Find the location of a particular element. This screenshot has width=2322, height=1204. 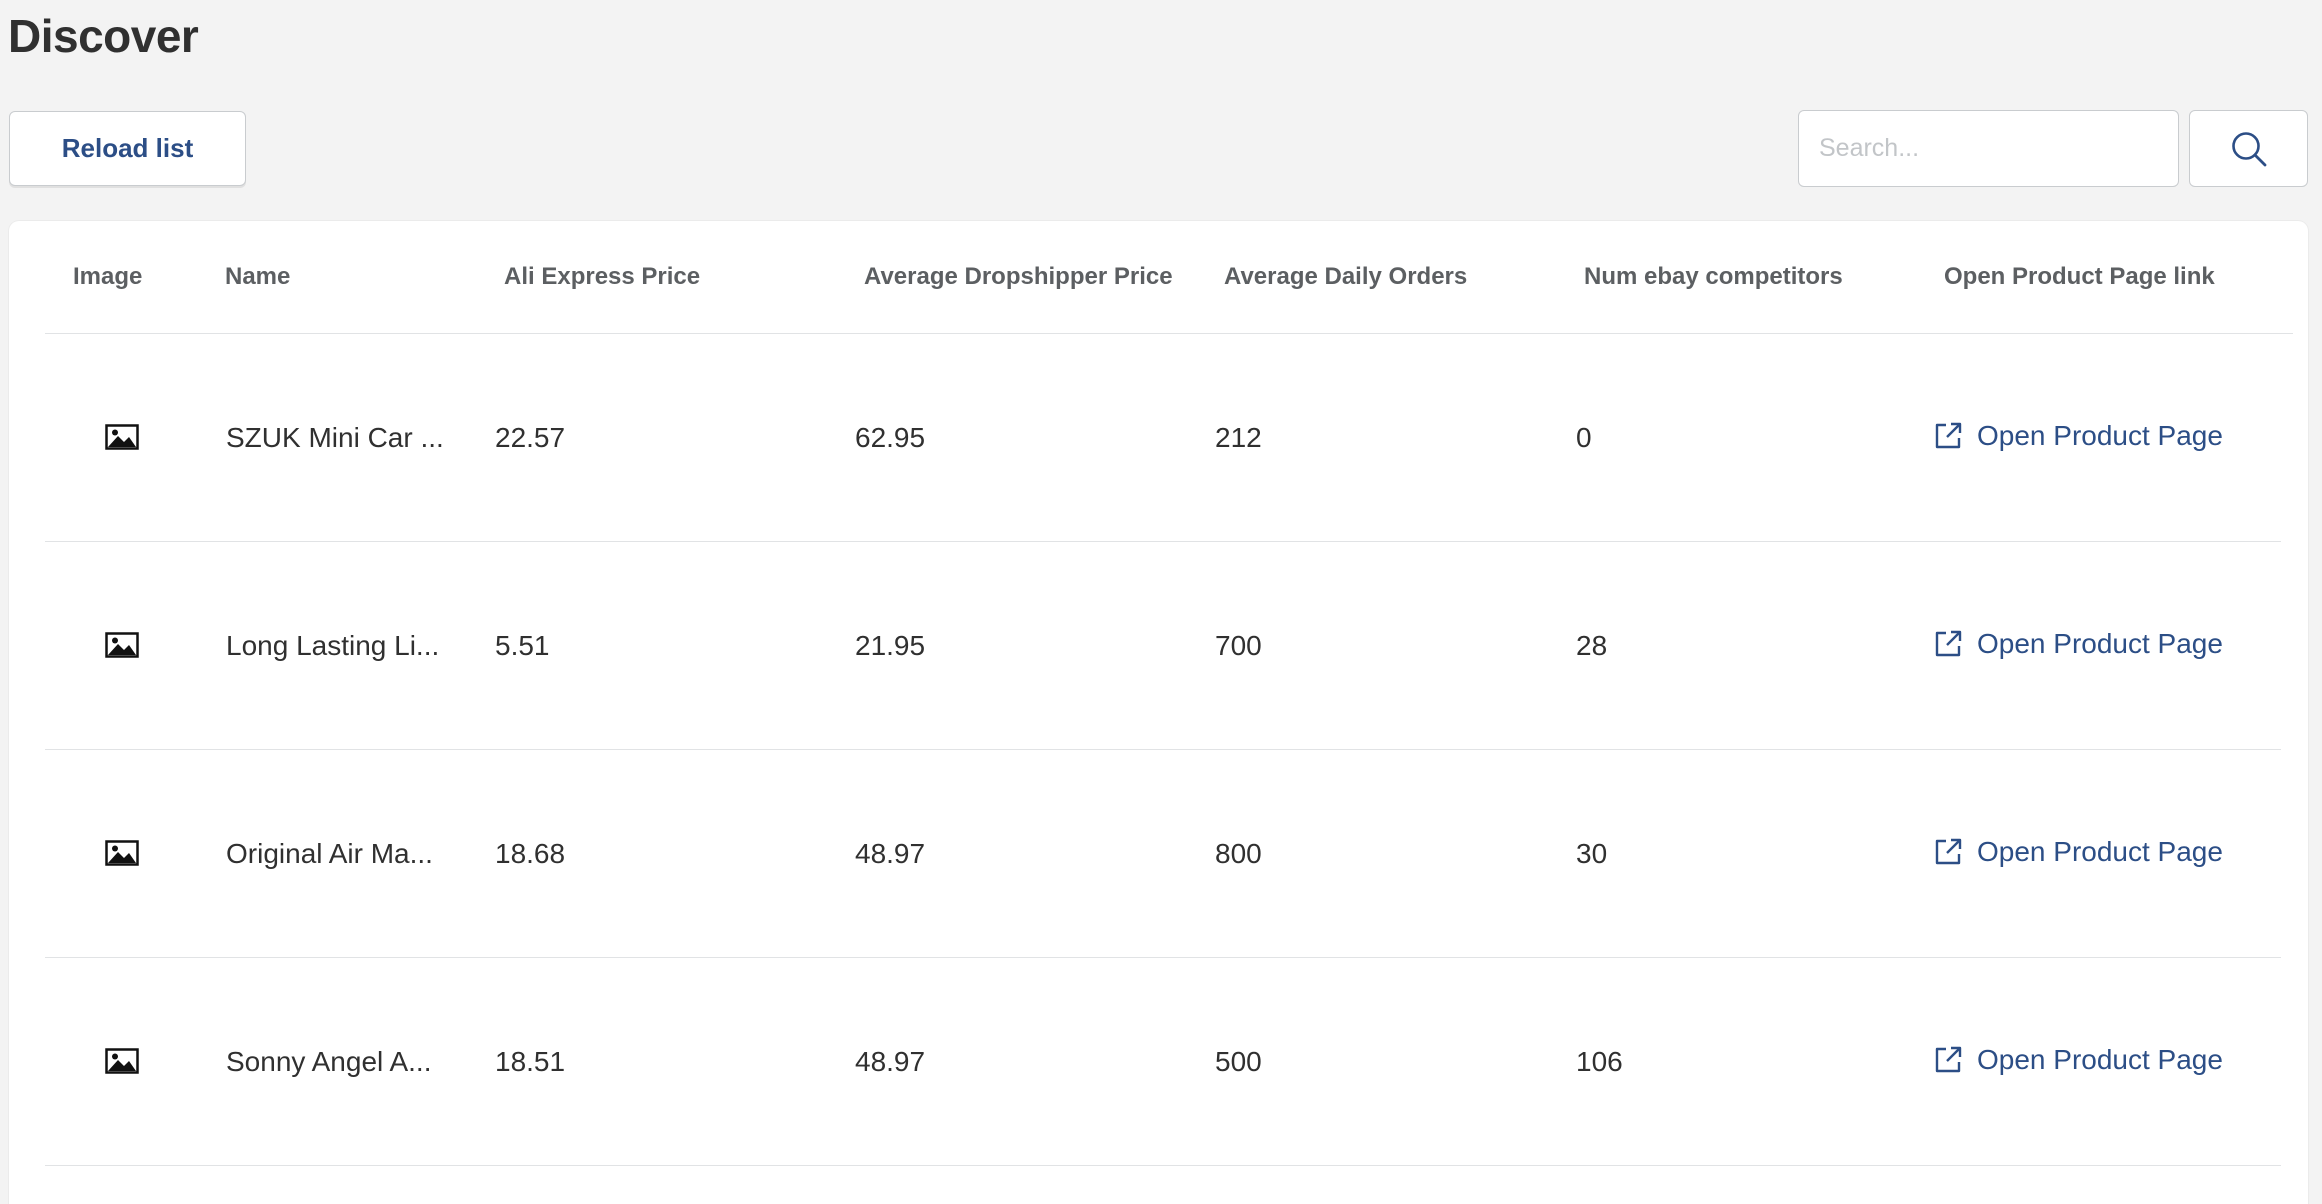

column-header-image: Image is located at coordinates (107, 277).